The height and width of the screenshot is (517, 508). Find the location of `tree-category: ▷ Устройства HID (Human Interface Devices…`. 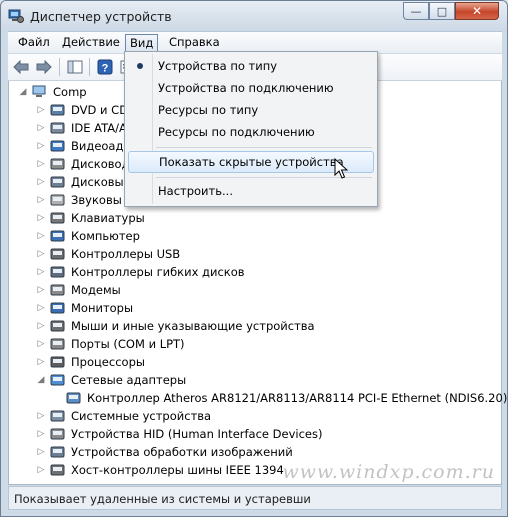

tree-category: ▷ Устройства HID (Human Interface Devices… is located at coordinates (179, 434).